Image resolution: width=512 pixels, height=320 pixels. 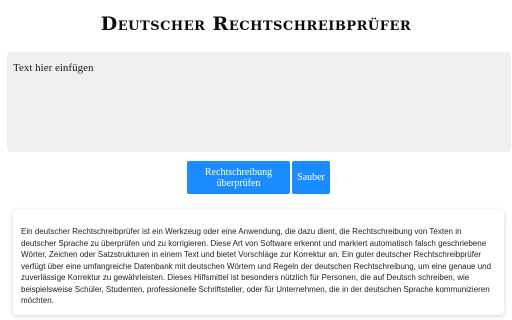 What do you see at coordinates (238, 177) in the screenshot?
I see `check-spelling-button: Rechtschreibung überprüfen` at bounding box center [238, 177].